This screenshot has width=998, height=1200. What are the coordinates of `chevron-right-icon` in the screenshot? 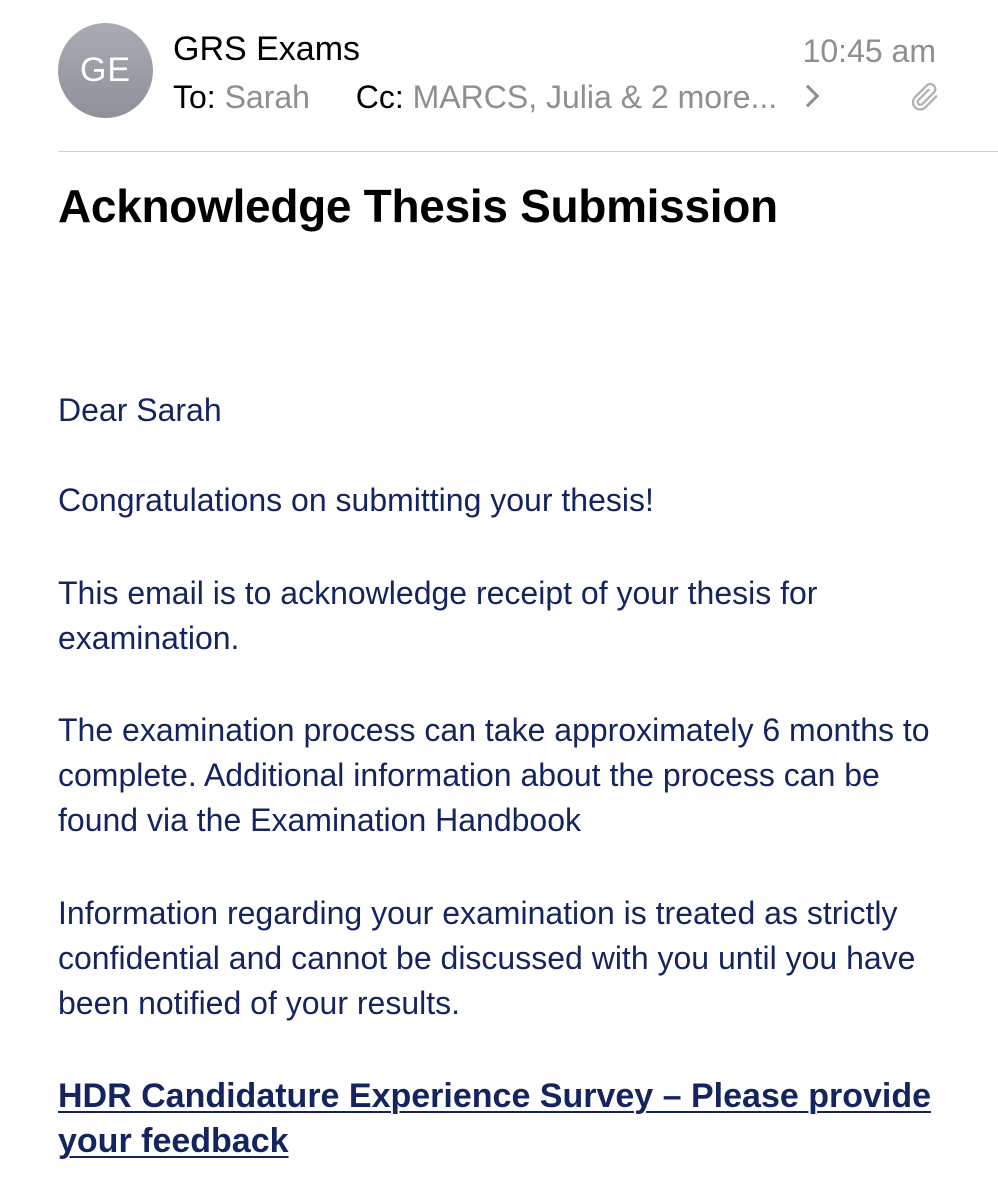 It's located at (808, 96).